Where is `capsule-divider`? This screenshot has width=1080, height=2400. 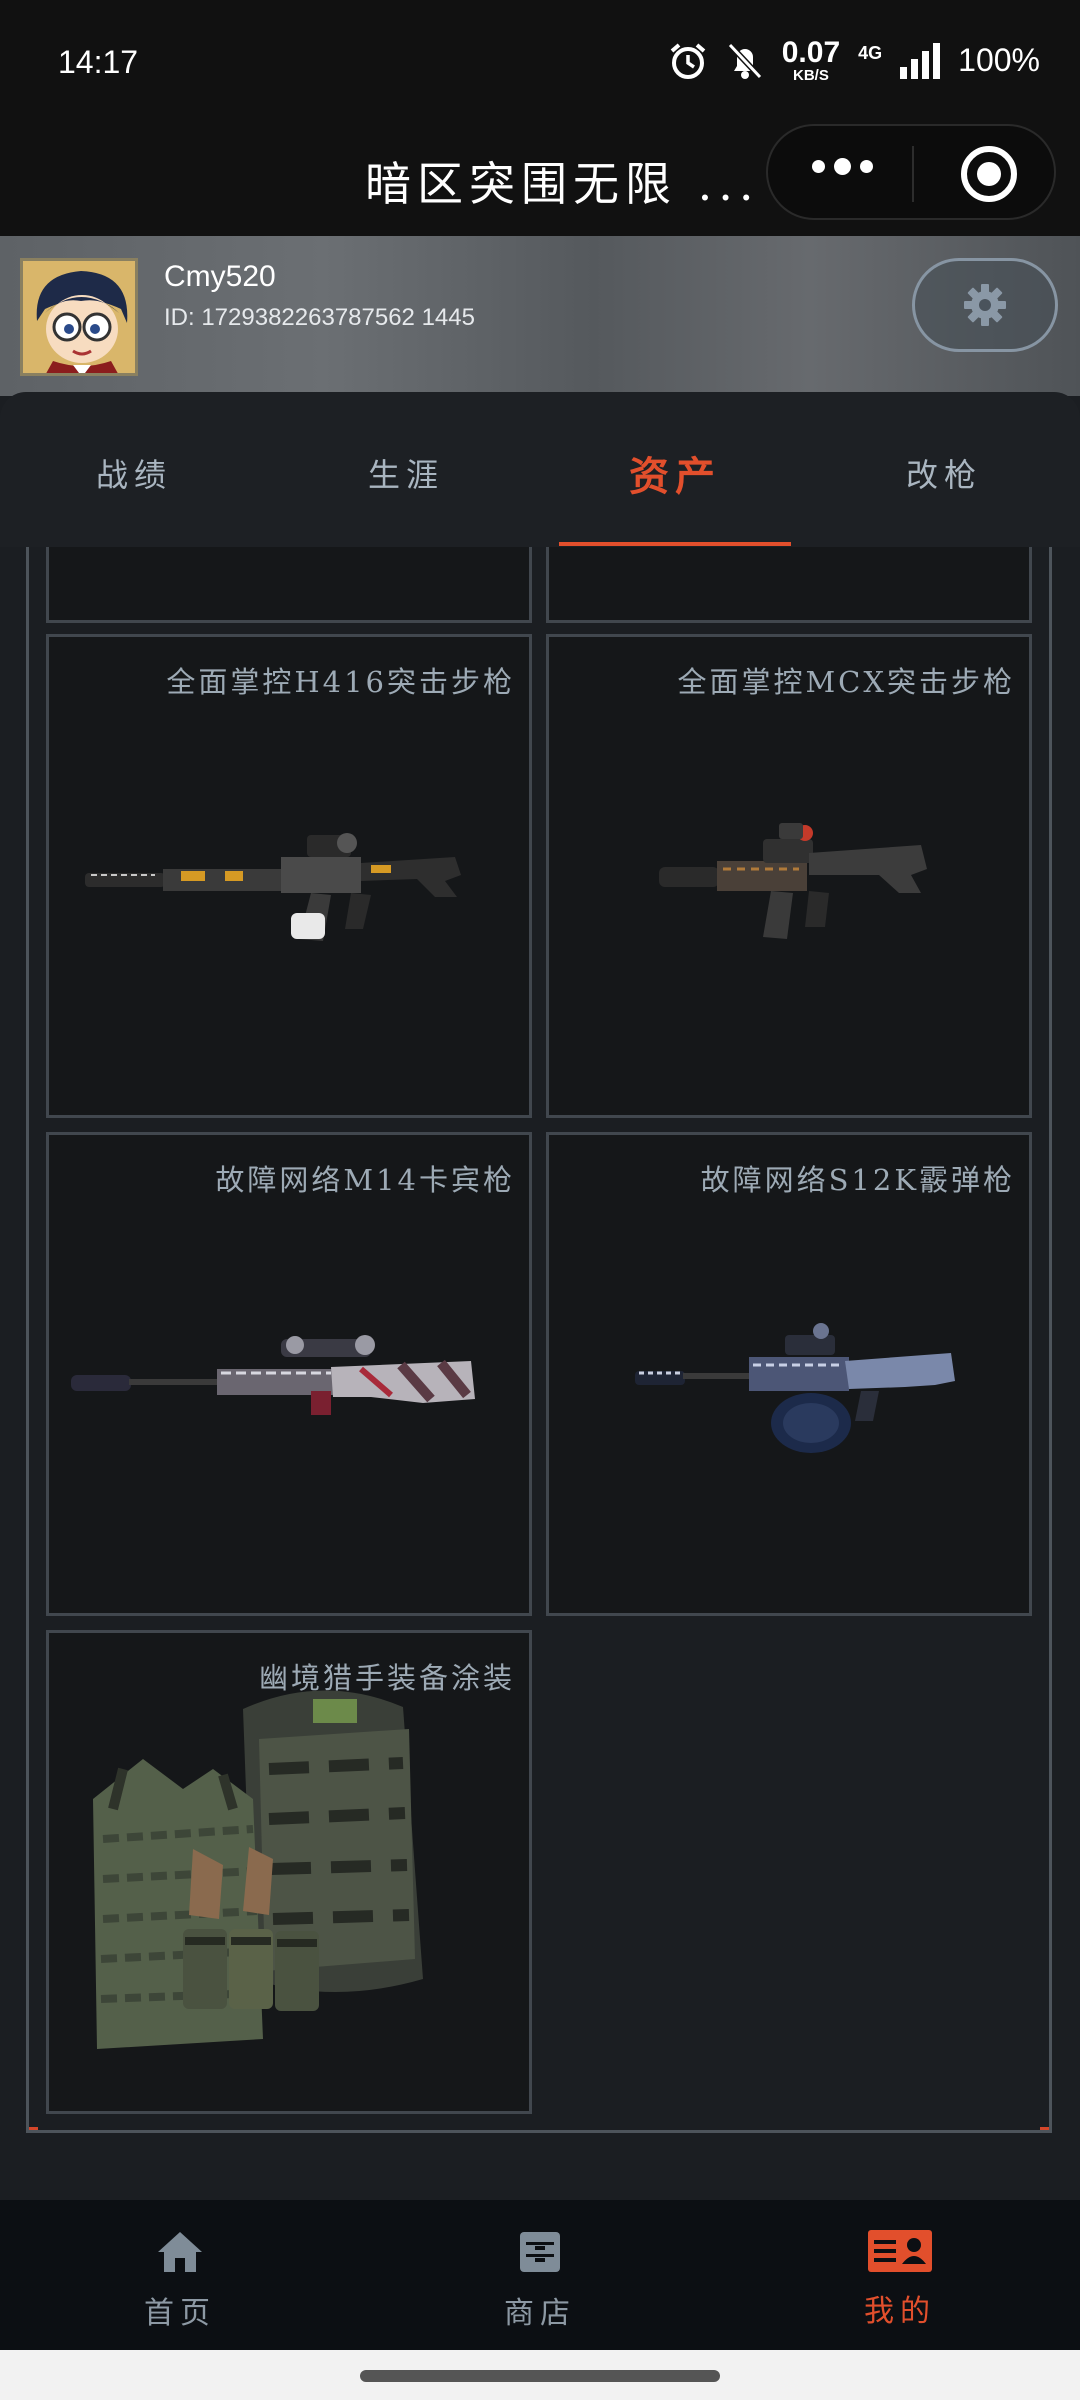 capsule-divider is located at coordinates (913, 174).